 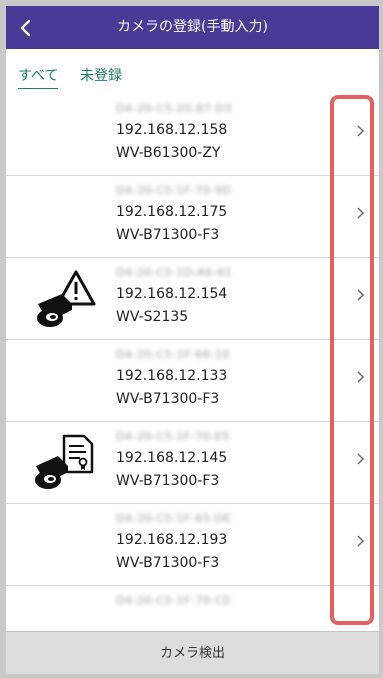 I want to click on back-button, so click(x=26, y=27).